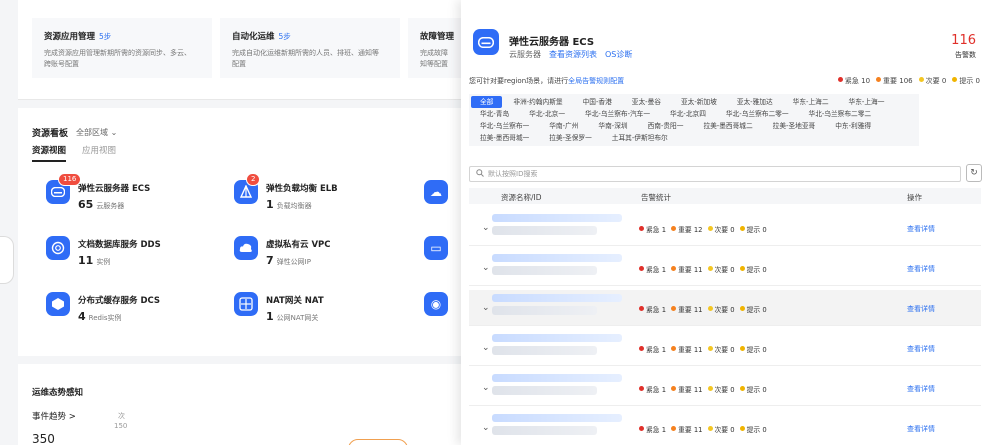 The width and height of the screenshot is (988, 445). What do you see at coordinates (310, 48) in the screenshot?
I see `mgmt-card-automation: 自动化运维 5步 完成自动化运维新期所需的人员、排班、通知等 配置` at bounding box center [310, 48].